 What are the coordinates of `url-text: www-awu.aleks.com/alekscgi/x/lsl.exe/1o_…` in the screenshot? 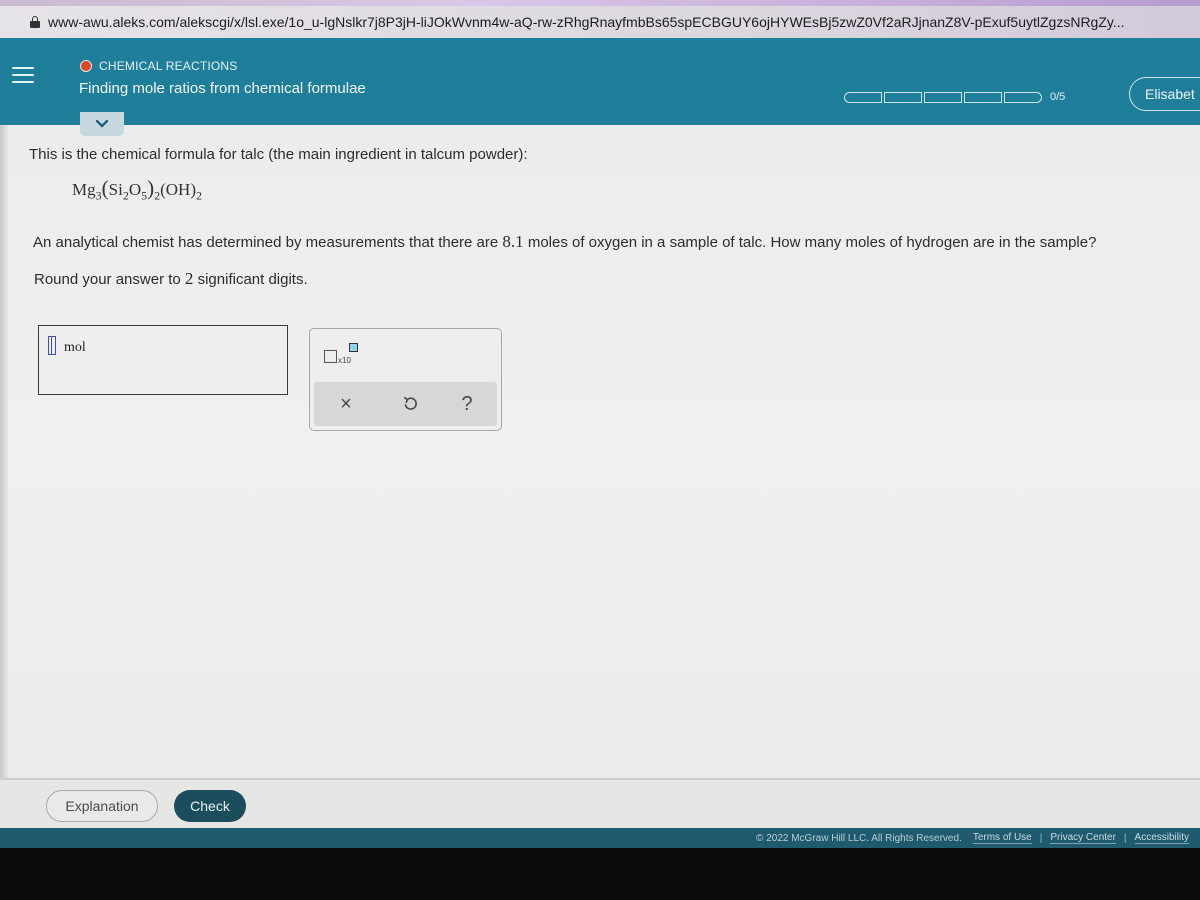 It's located at (623, 22).